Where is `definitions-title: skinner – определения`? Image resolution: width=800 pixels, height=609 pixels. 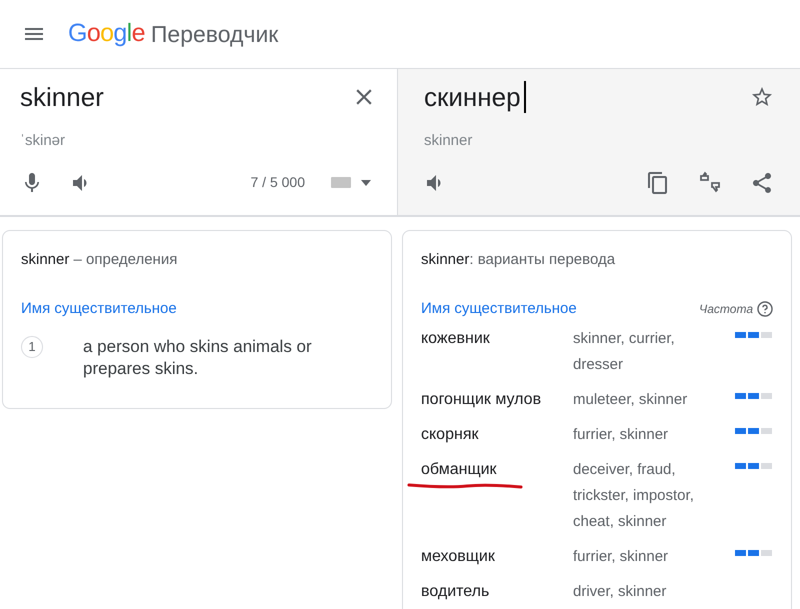
definitions-title: skinner – определения is located at coordinates (99, 260).